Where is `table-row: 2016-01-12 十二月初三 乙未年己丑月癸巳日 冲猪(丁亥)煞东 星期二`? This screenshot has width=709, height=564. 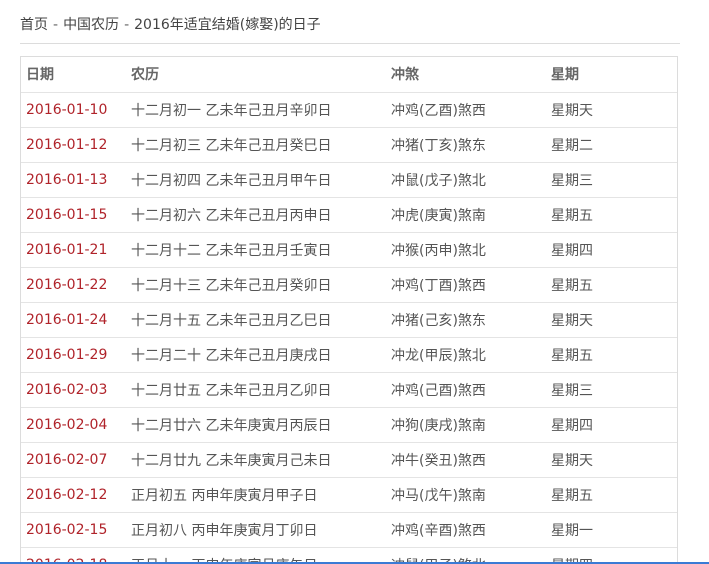
table-row: 2016-01-12 十二月初三 乙未年己丑月癸巳日 冲猪(丁亥)煞东 星期二 is located at coordinates (349, 145).